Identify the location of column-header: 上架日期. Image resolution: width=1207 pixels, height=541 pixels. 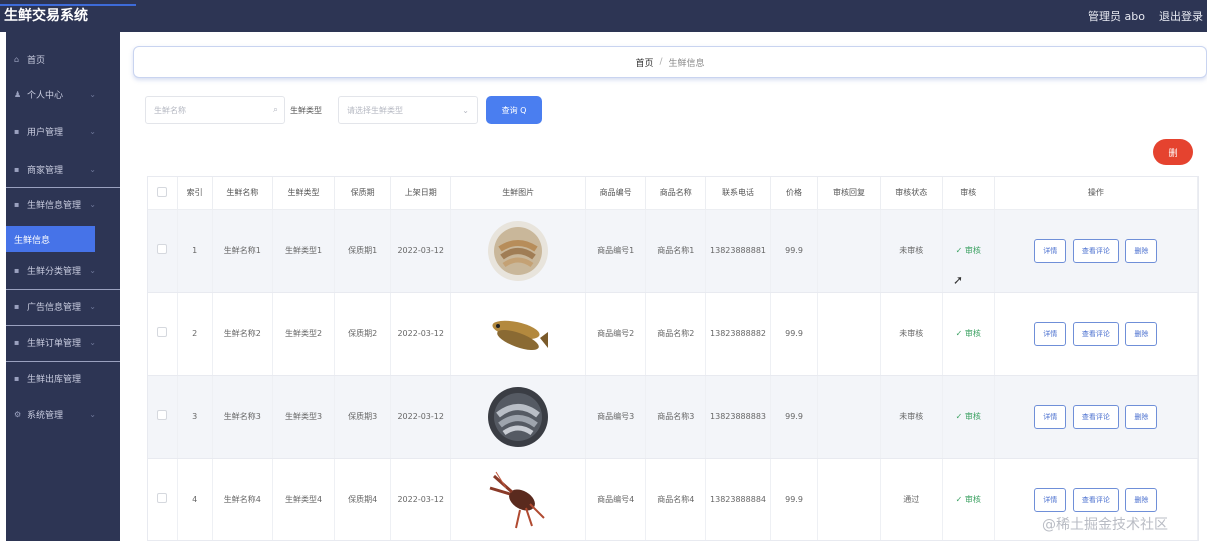
(421, 193).